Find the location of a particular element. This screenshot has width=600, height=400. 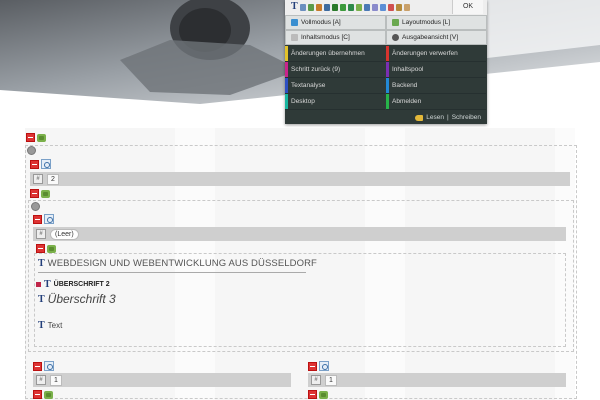

value-field-1-left: 1 is located at coordinates (56, 380).